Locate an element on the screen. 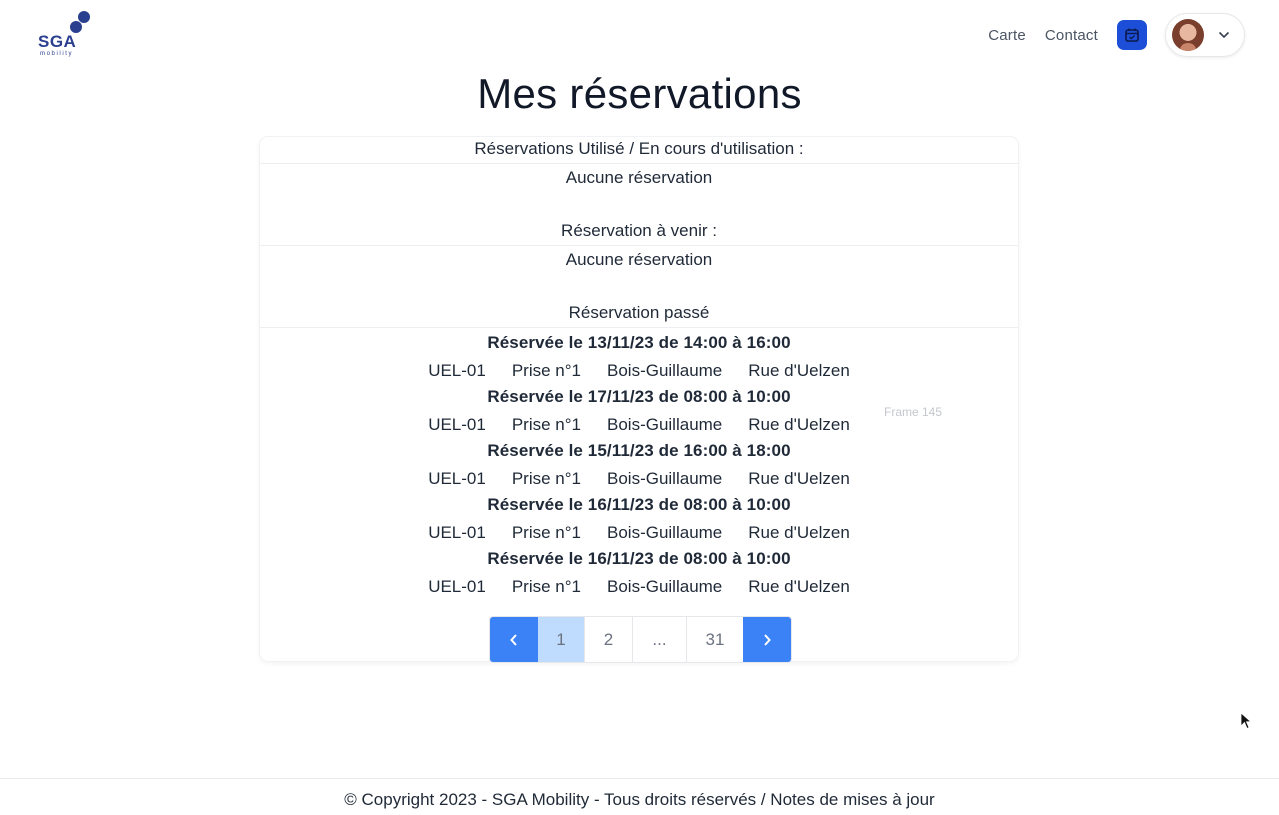 This screenshot has width=1279, height=815. reservation-date: Réservée le 15/11/23 de 16:00 à 18:00 is located at coordinates (639, 450).